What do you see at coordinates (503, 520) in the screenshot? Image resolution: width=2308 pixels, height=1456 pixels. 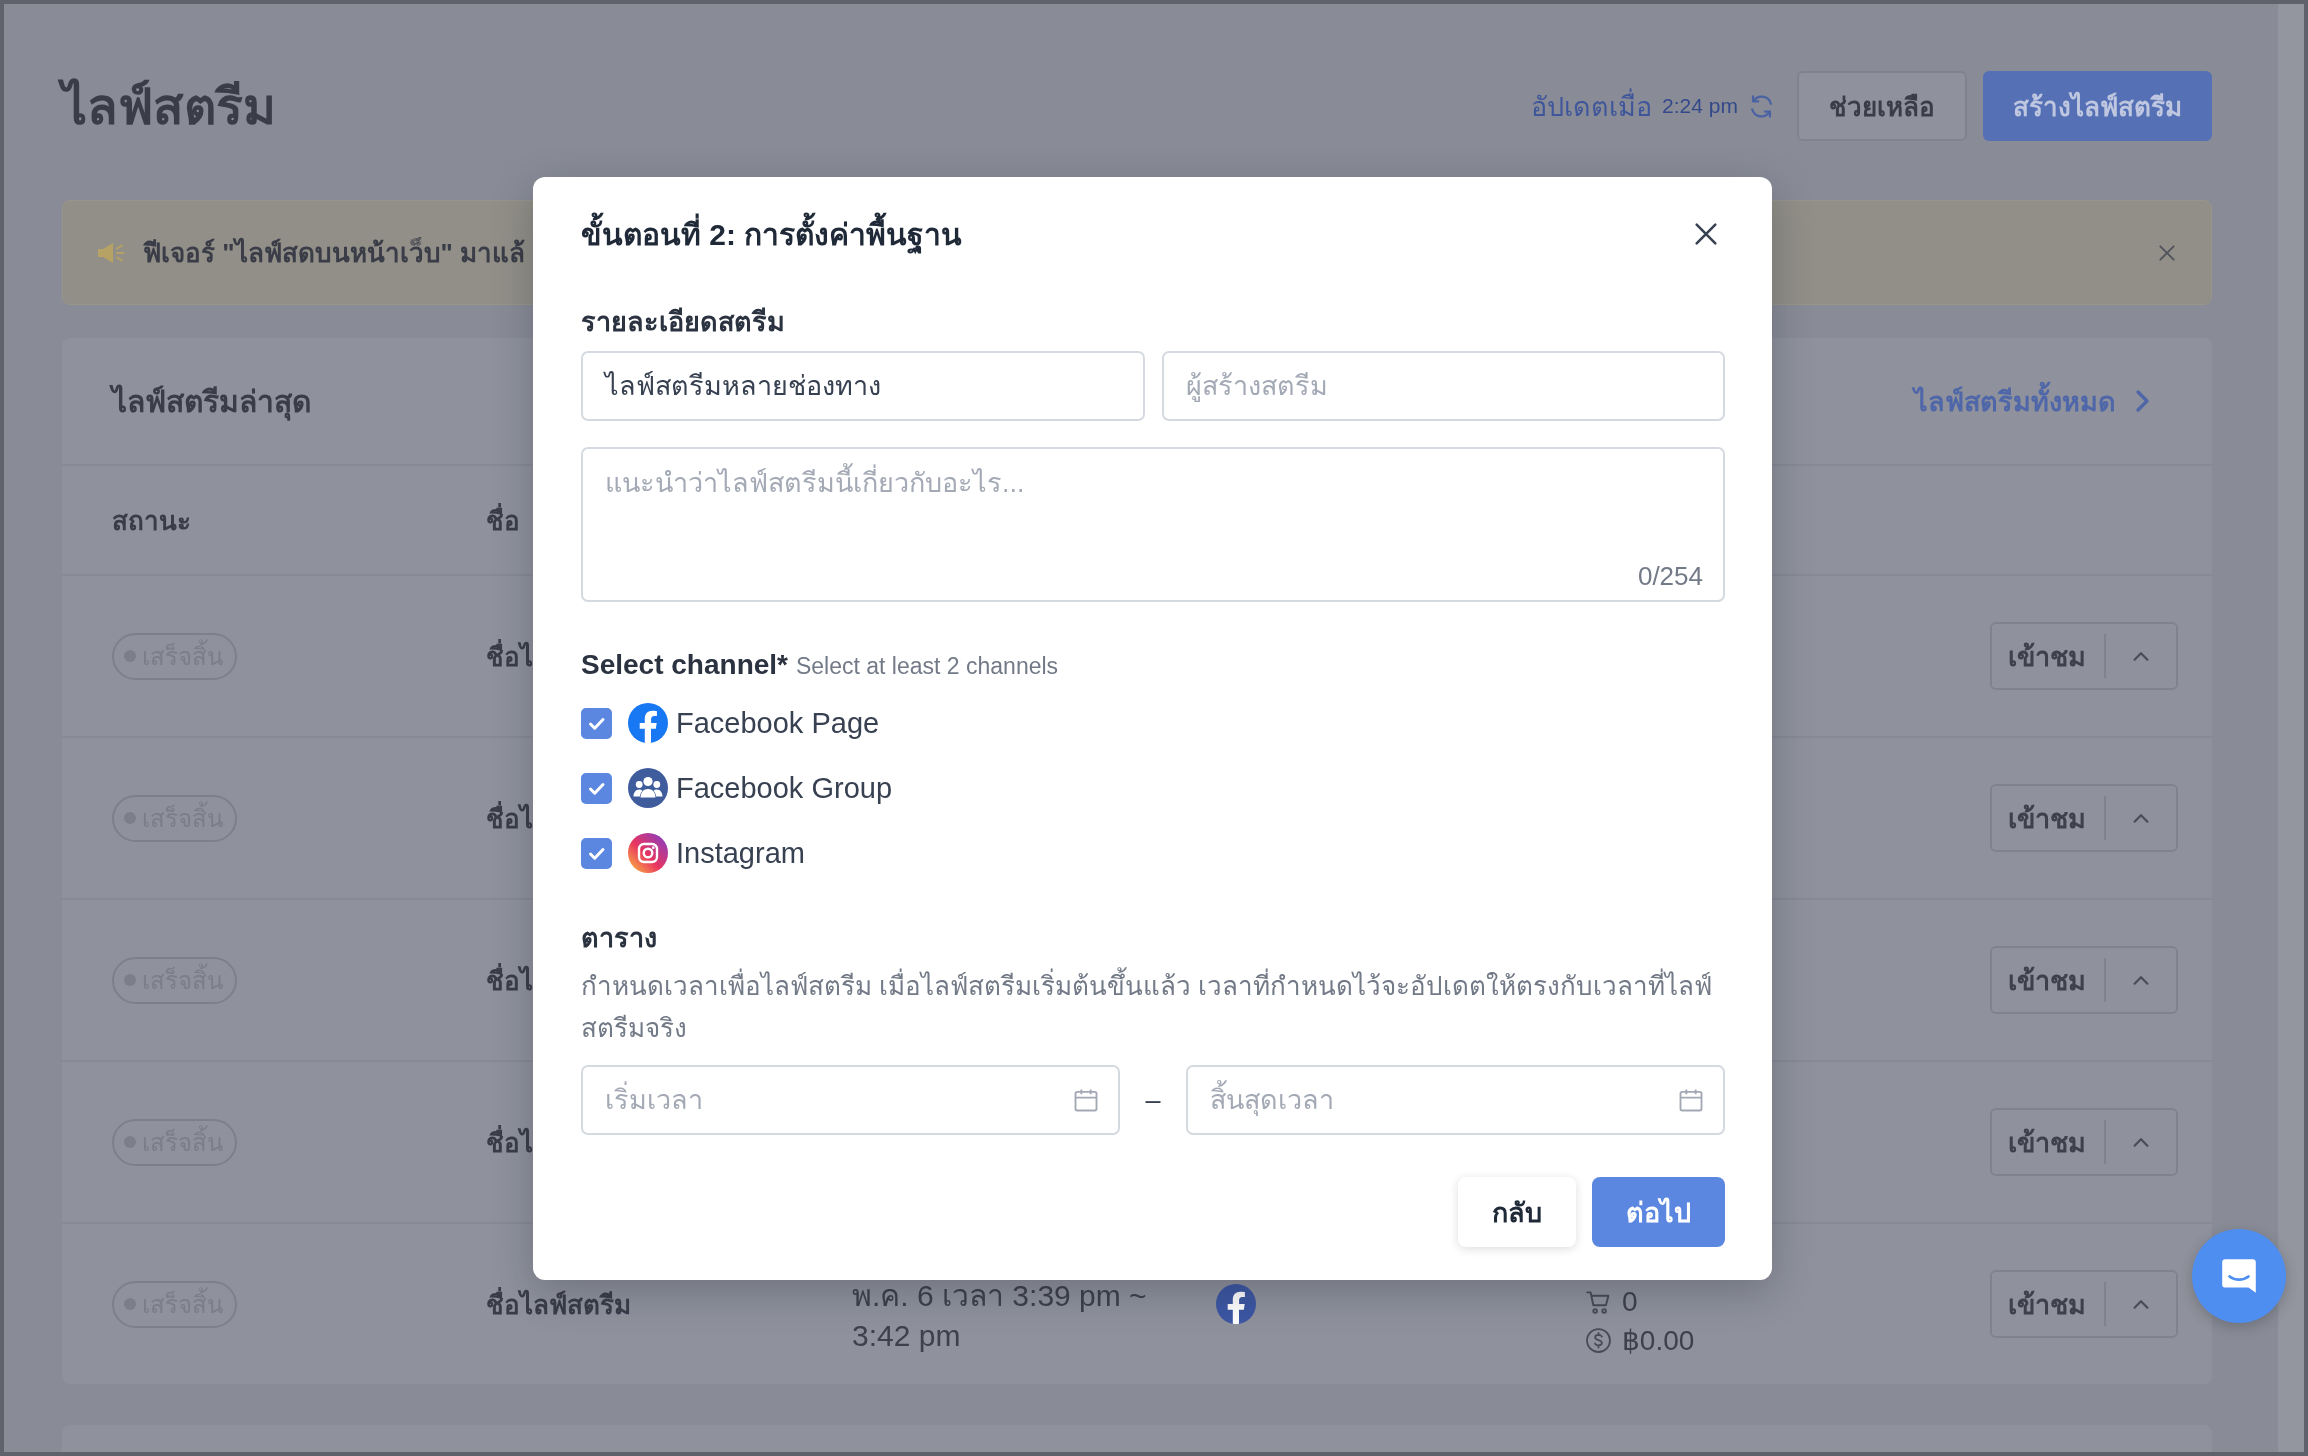 I see `column-header: ชื่อ` at bounding box center [503, 520].